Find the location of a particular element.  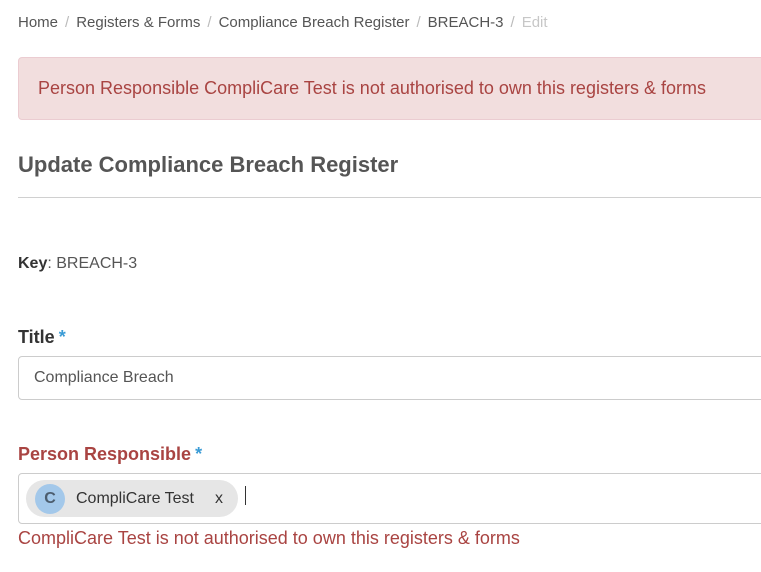

breadcrumb-record: BREACH-3 is located at coordinates (466, 22).